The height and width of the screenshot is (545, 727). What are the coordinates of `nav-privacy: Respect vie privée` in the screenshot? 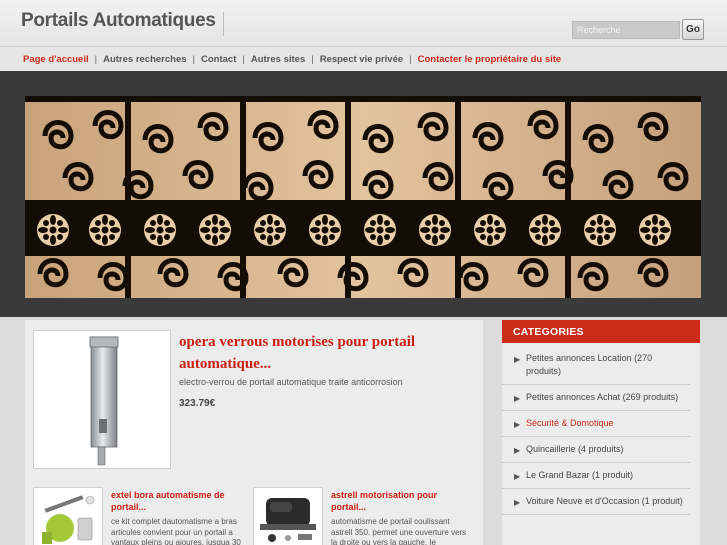 It's located at (361, 59).